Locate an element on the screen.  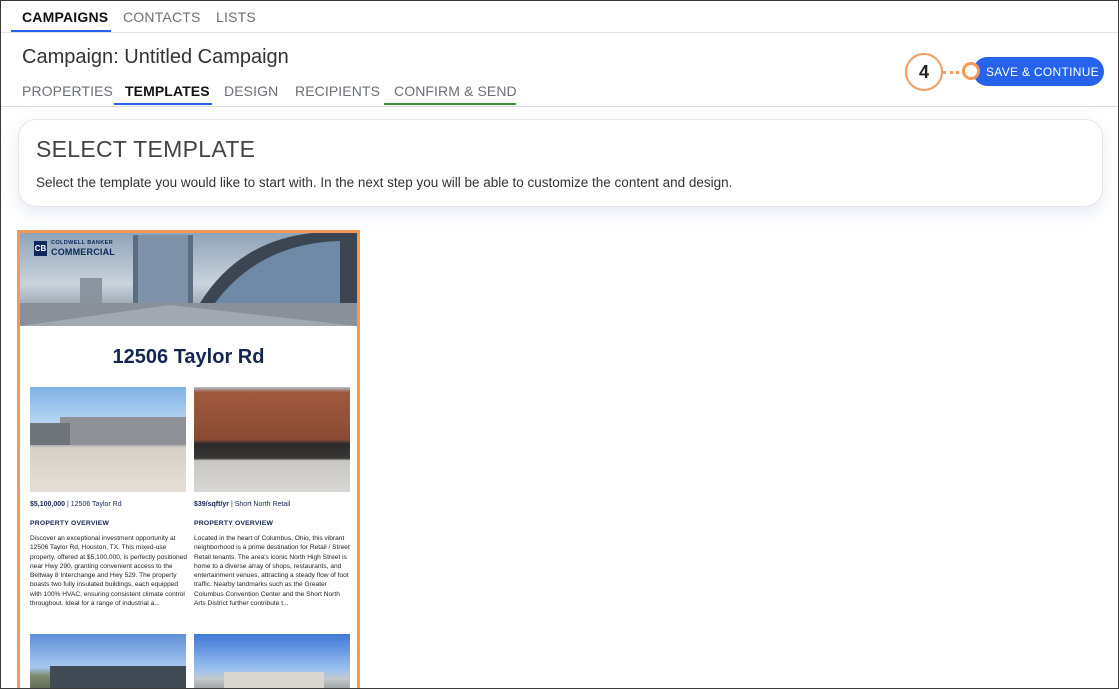
brand-logo: CB COLDWELL BANKER COMMERCIAL is located at coordinates (79, 249).